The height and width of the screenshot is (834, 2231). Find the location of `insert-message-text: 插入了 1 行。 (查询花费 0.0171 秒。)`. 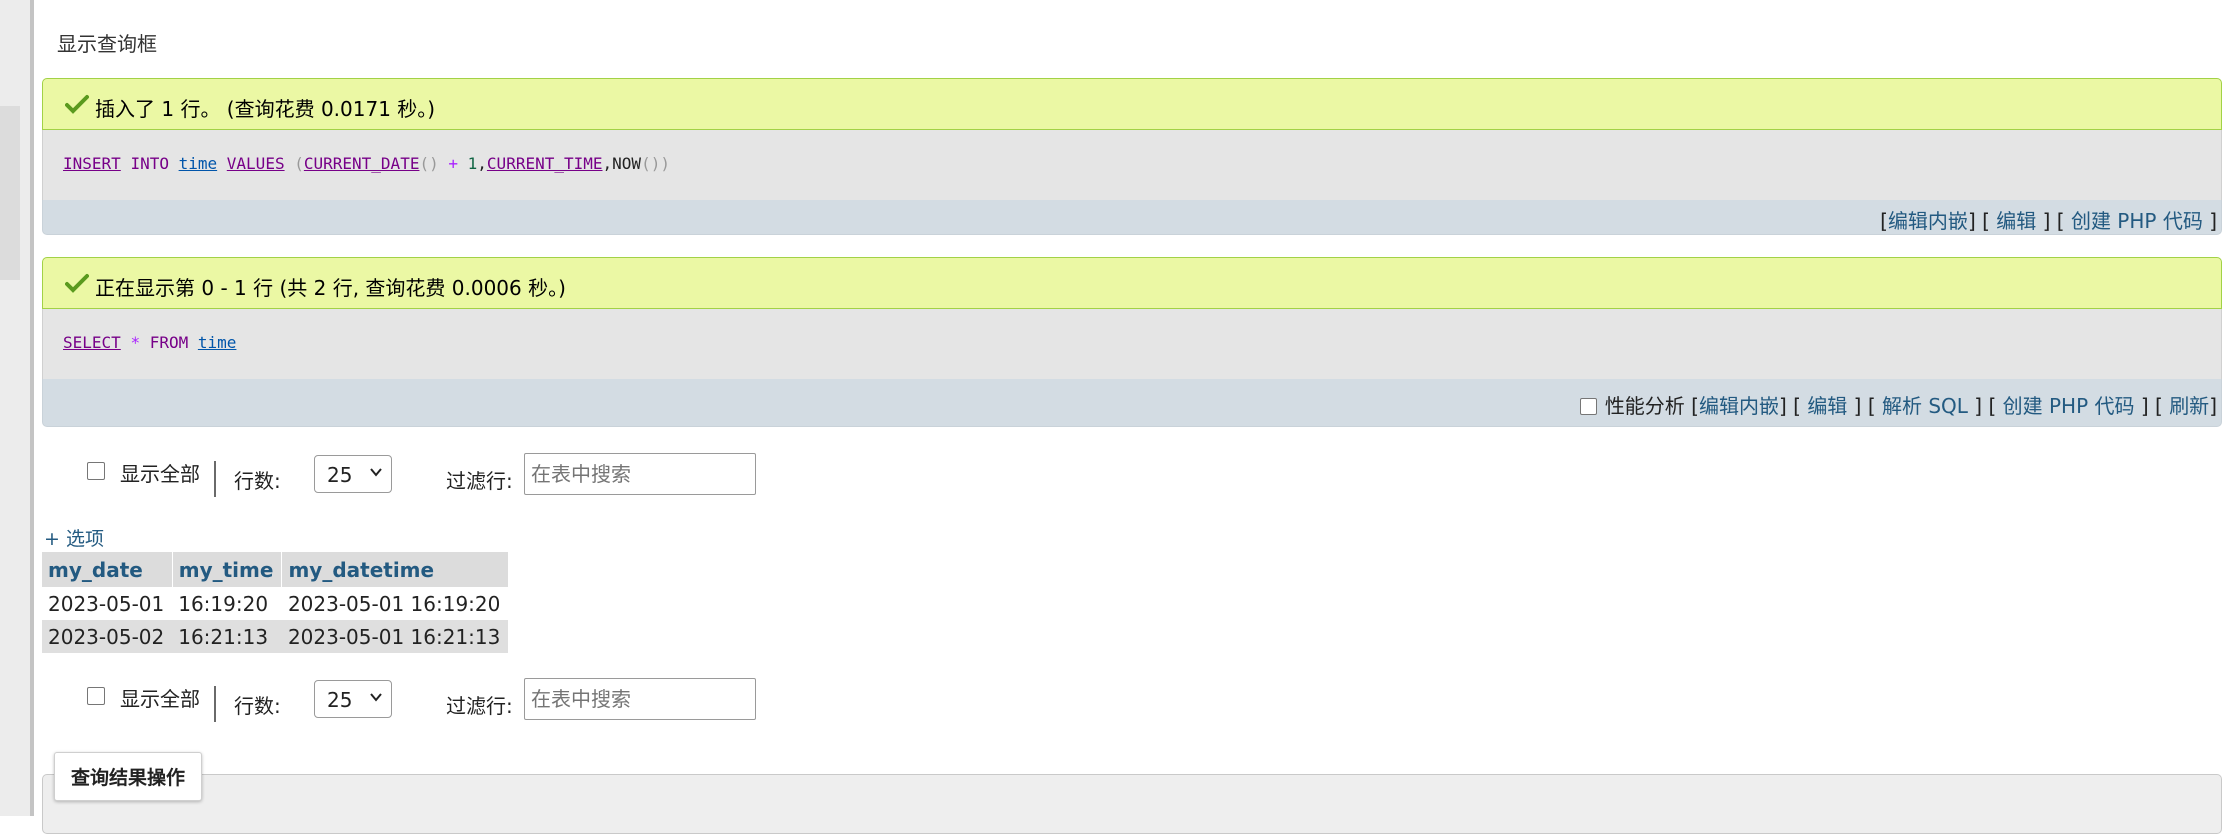

insert-message-text: 插入了 1 行。 (查询花费 0.0171 秒。) is located at coordinates (265, 109).